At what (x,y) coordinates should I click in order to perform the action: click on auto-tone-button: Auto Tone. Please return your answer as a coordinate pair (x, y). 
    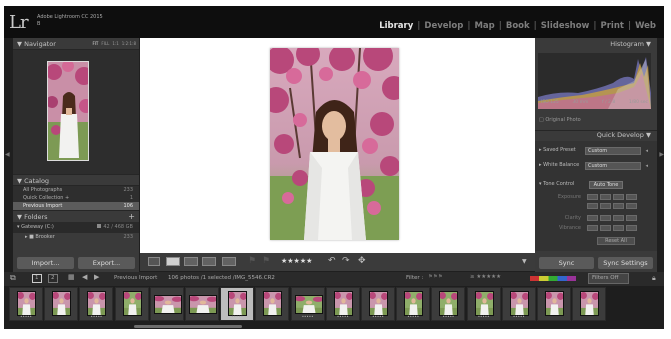
    Looking at the image, I should click on (606, 185).